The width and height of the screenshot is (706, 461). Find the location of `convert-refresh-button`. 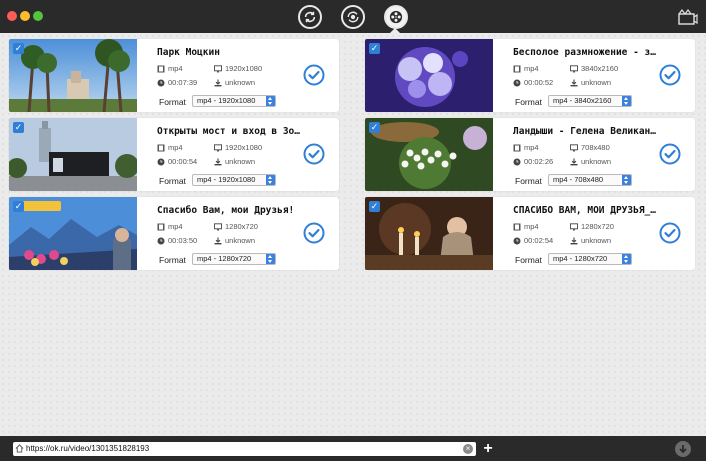

convert-refresh-button is located at coordinates (310, 17).